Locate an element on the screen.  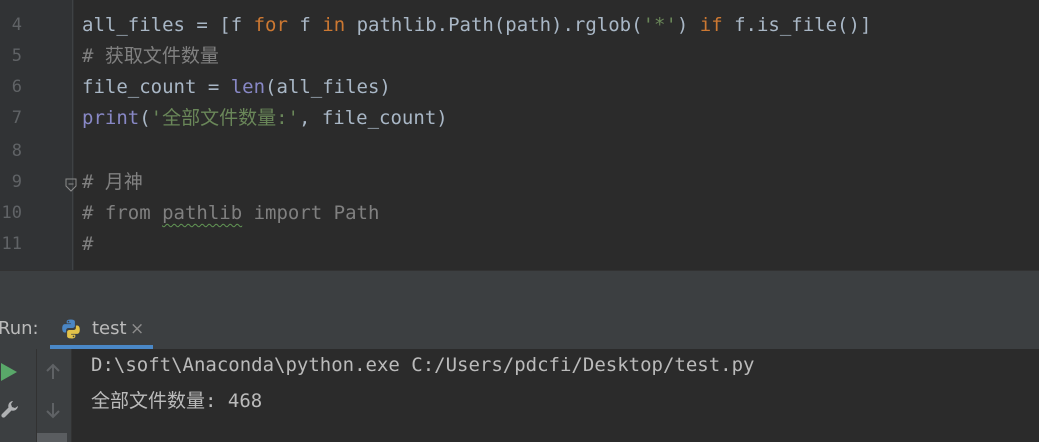
fold-icon is located at coordinates (71, 185).